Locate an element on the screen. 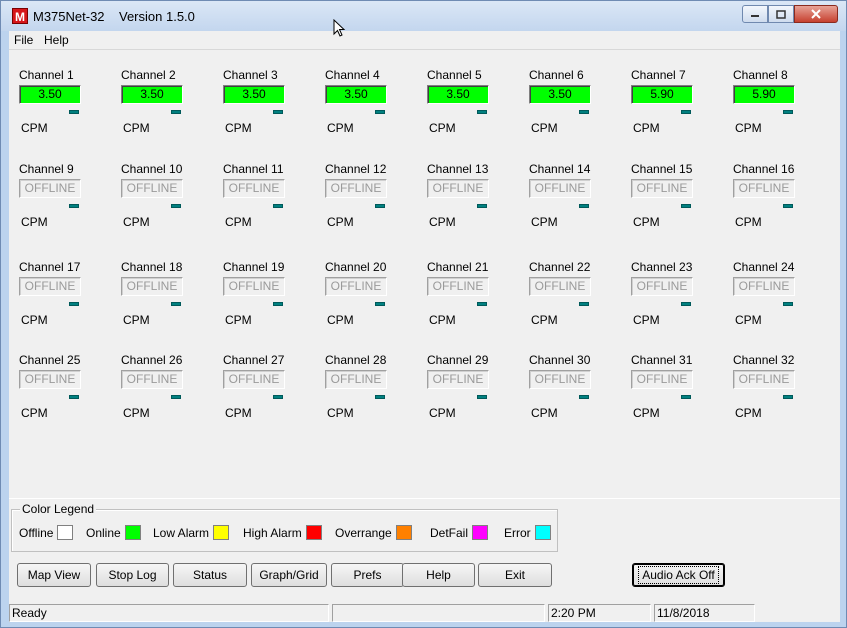 The width and height of the screenshot is (847, 628). status-time: 2:20 PM is located at coordinates (599, 613).